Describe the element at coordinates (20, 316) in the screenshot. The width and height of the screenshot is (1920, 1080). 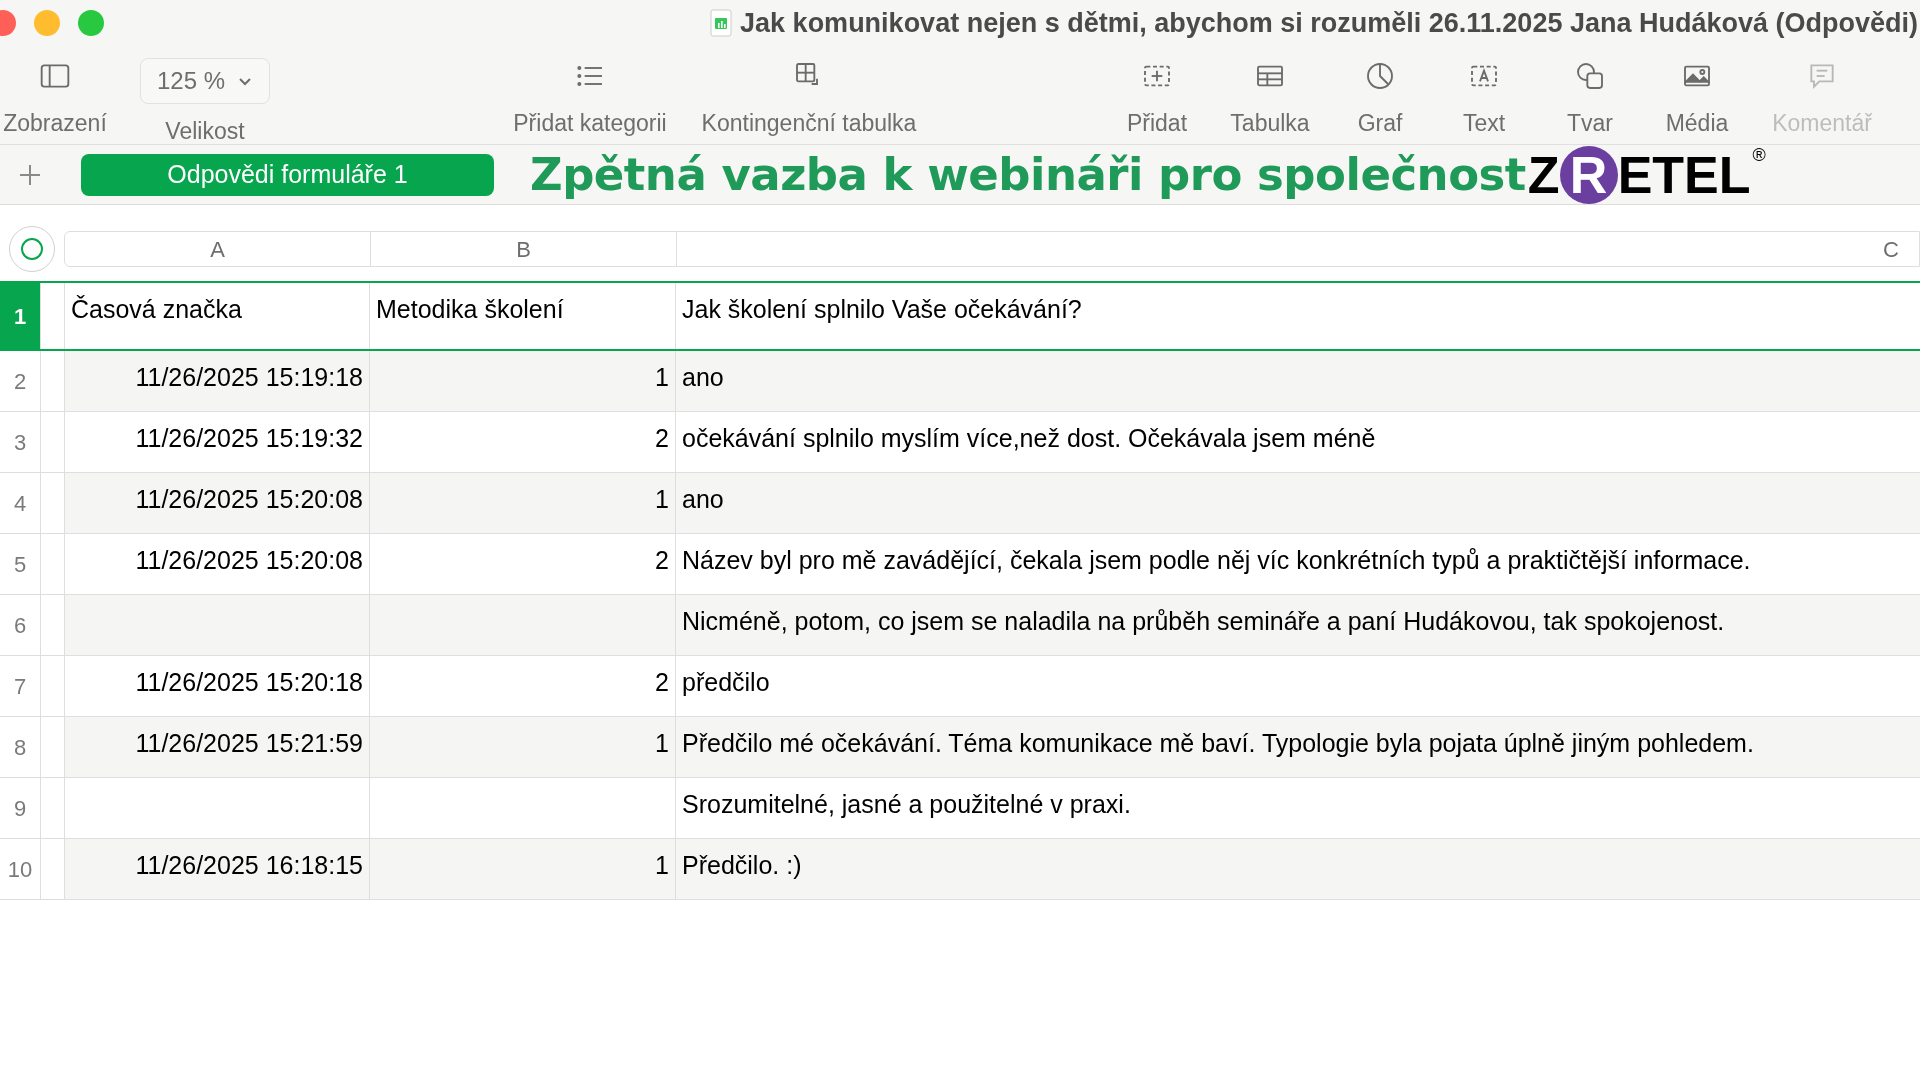
I see `row-header: 1` at that location.